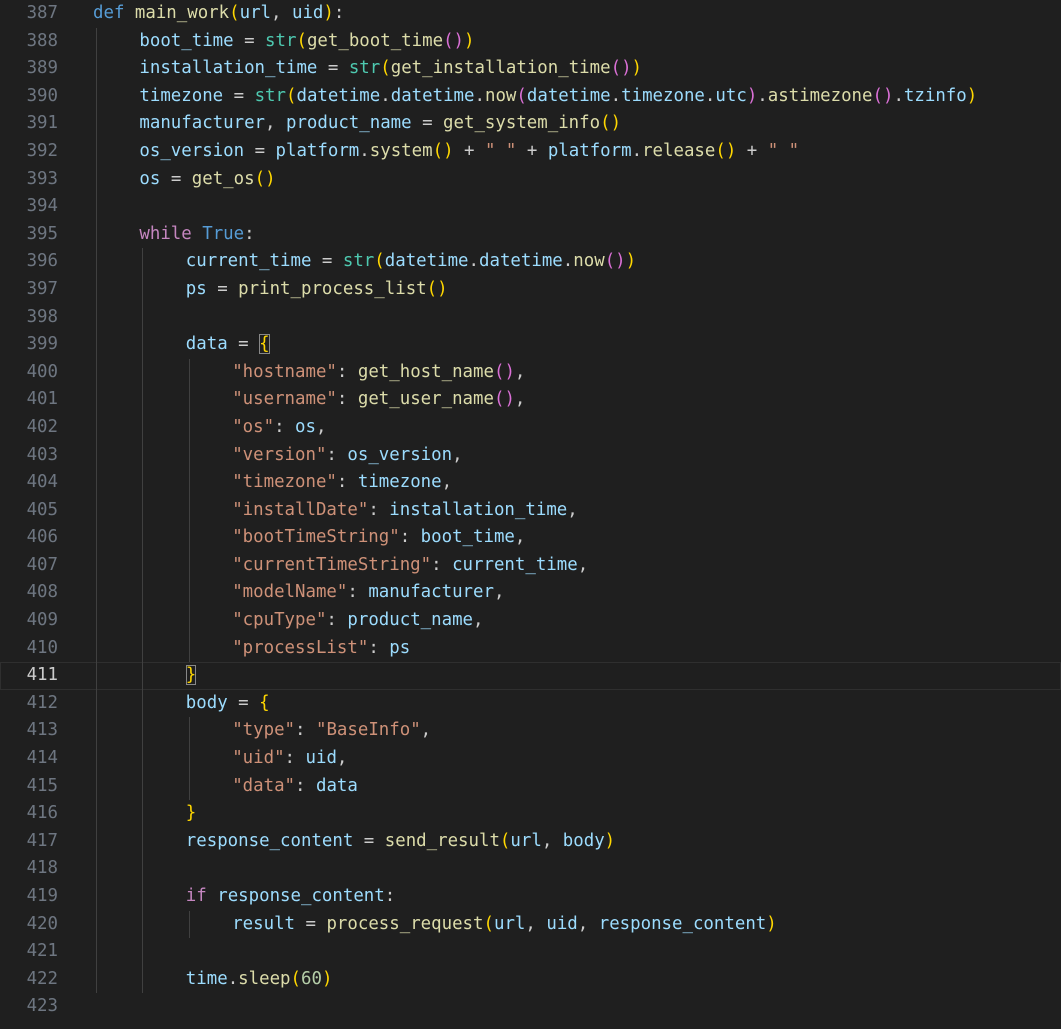  I want to click on code-line: 398, so click(530, 317).